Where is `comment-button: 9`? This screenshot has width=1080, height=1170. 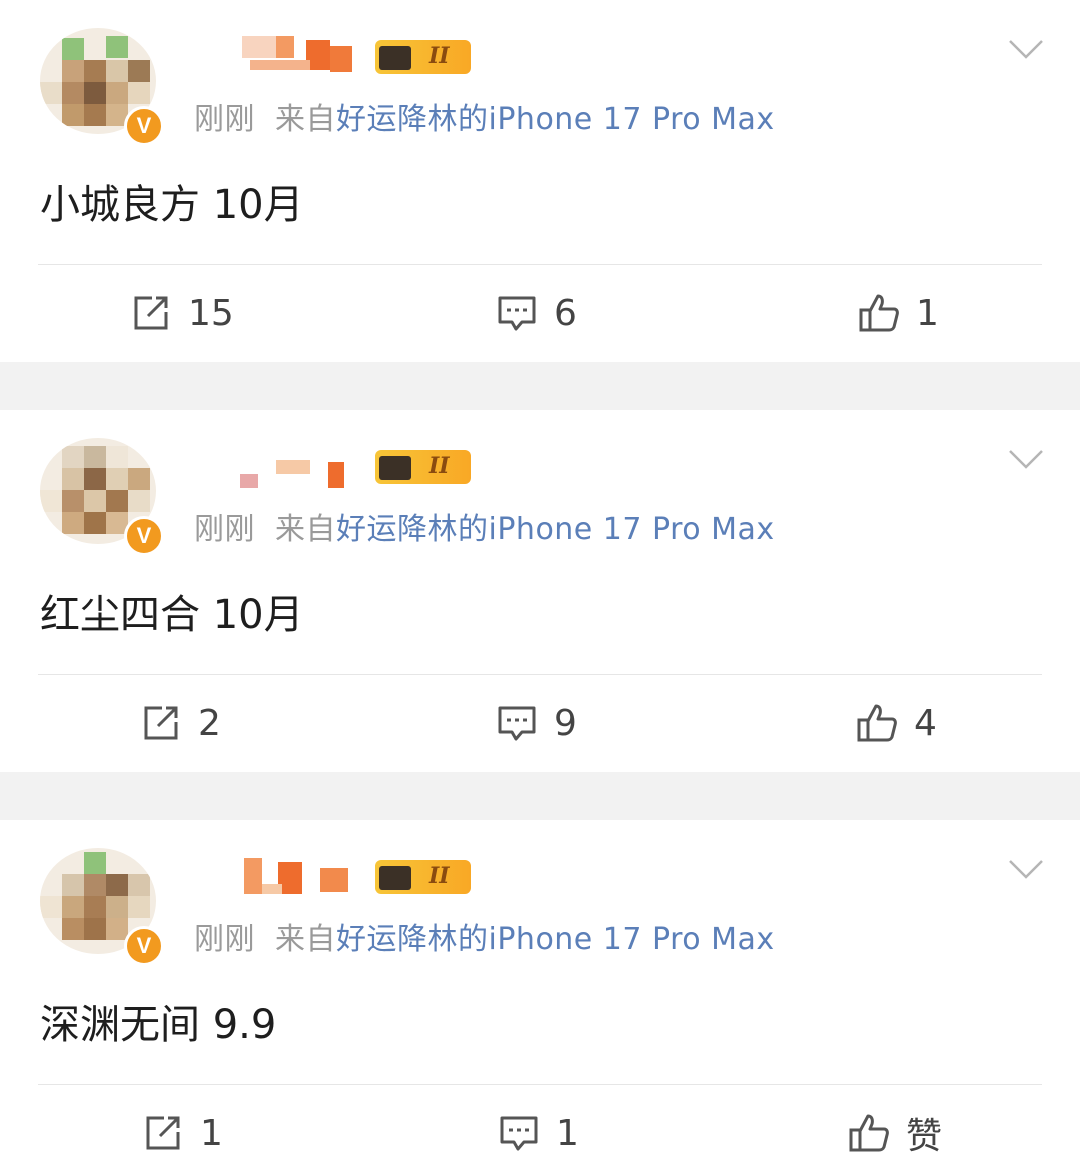
comment-button: 9 is located at coordinates (536, 723).